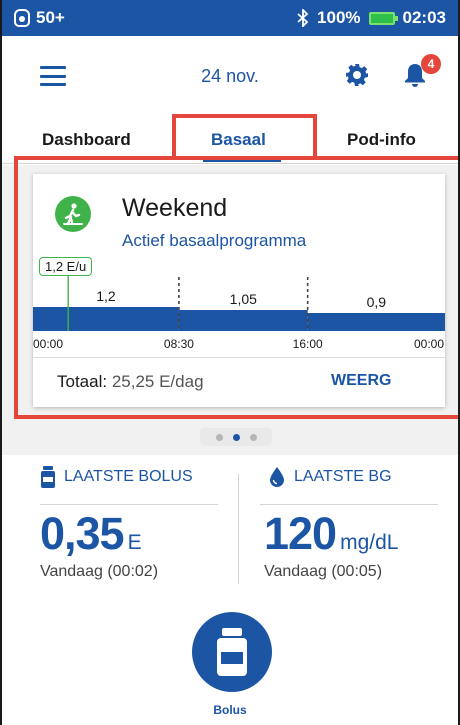  Describe the element at coordinates (381, 140) in the screenshot. I see `tab-pod-info: Pod-info` at that location.